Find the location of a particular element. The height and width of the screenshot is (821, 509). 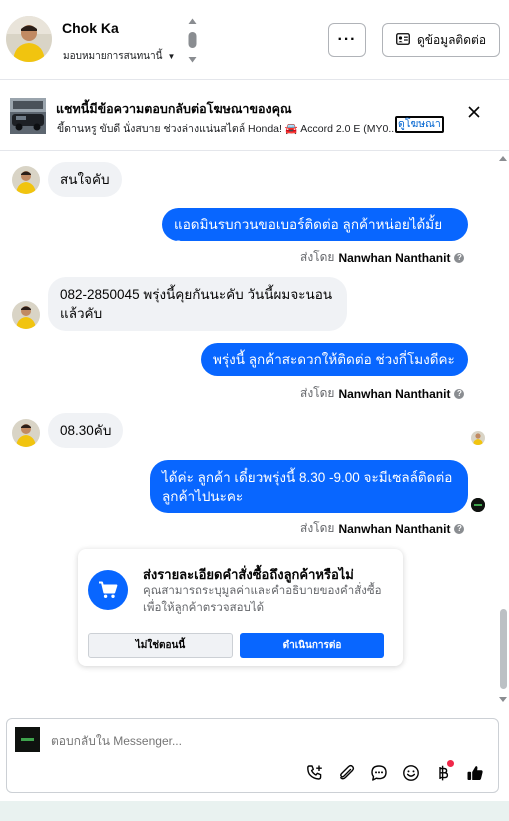

contact-card-icon is located at coordinates (403, 40).